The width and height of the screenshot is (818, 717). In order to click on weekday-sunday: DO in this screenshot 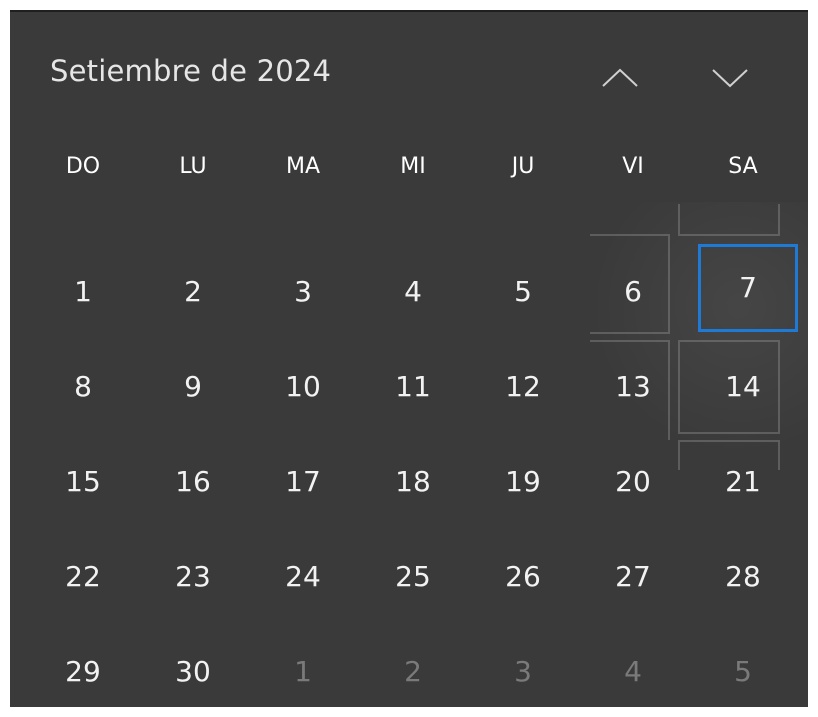, I will do `click(83, 166)`.